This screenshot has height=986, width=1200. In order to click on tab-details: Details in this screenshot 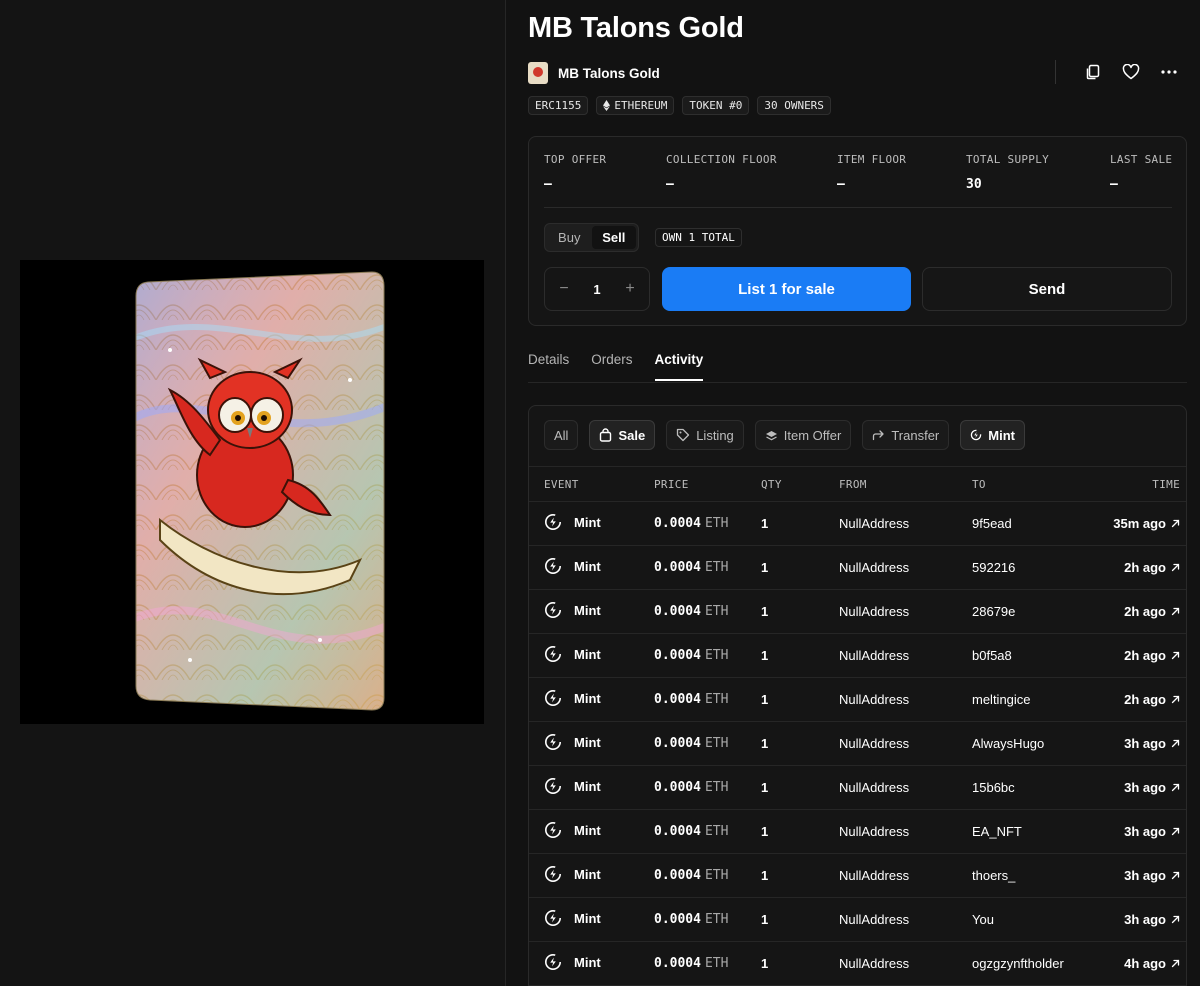, I will do `click(548, 366)`.